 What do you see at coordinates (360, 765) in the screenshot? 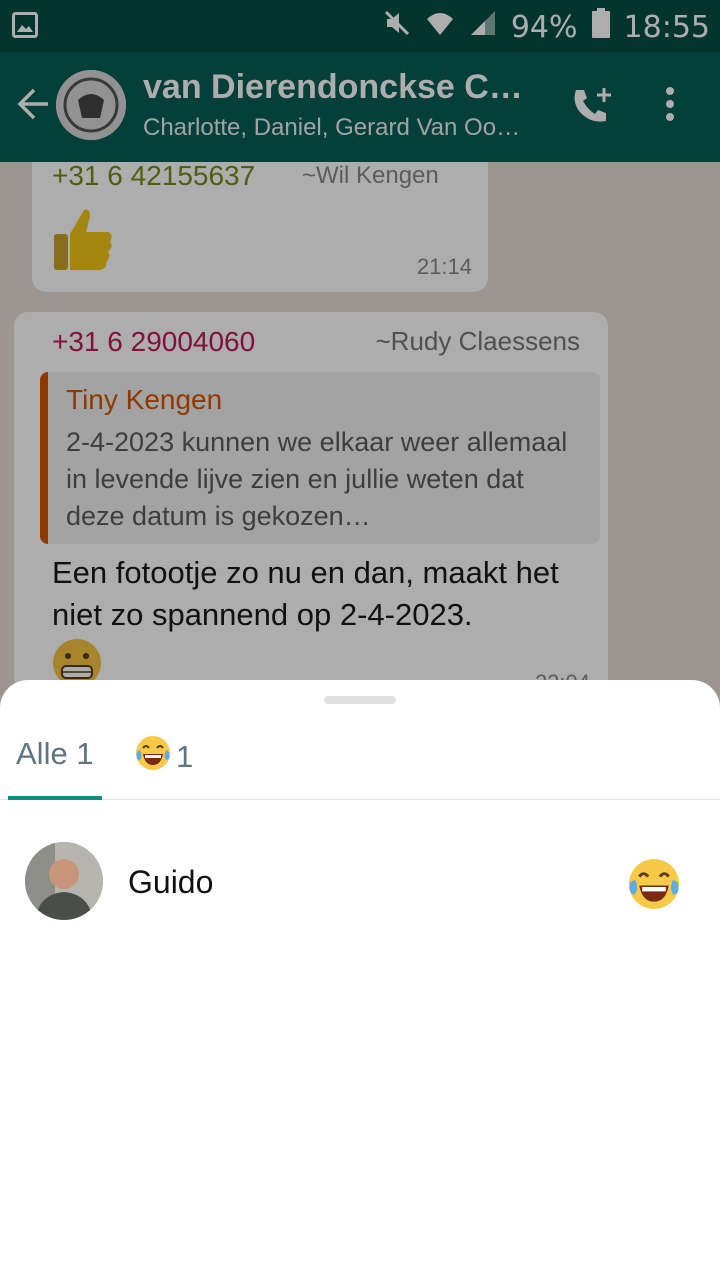
I see `reaction-tabs: Alle 1 1` at bounding box center [360, 765].